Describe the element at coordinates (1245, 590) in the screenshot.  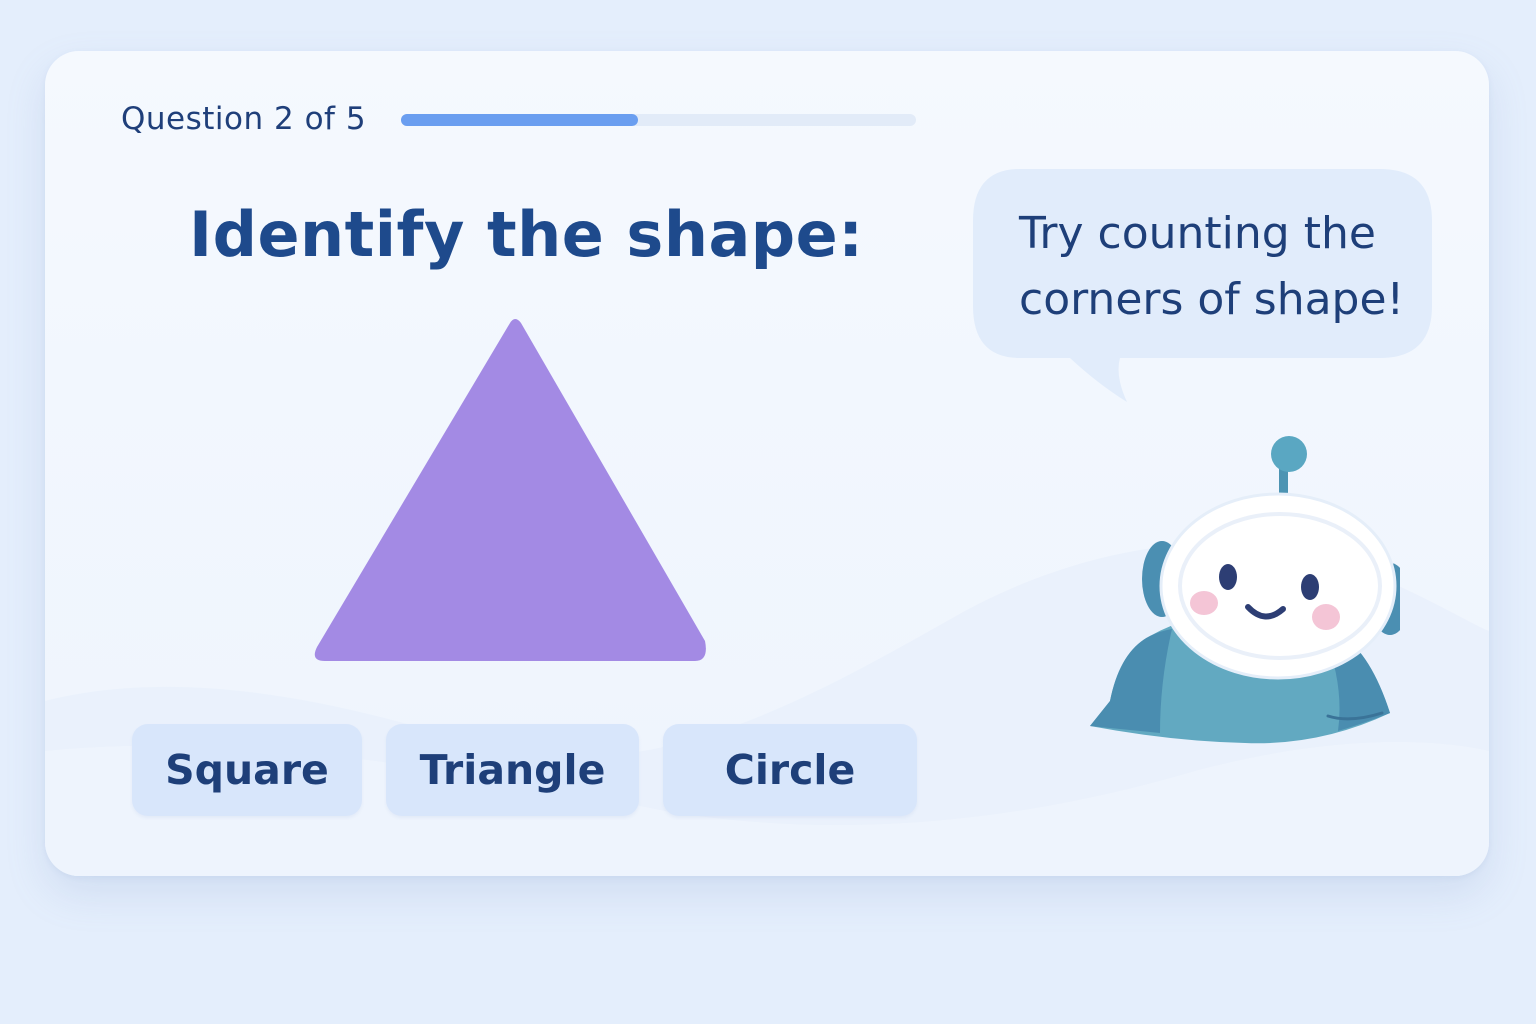
I see `robot-mascot-icon` at that location.